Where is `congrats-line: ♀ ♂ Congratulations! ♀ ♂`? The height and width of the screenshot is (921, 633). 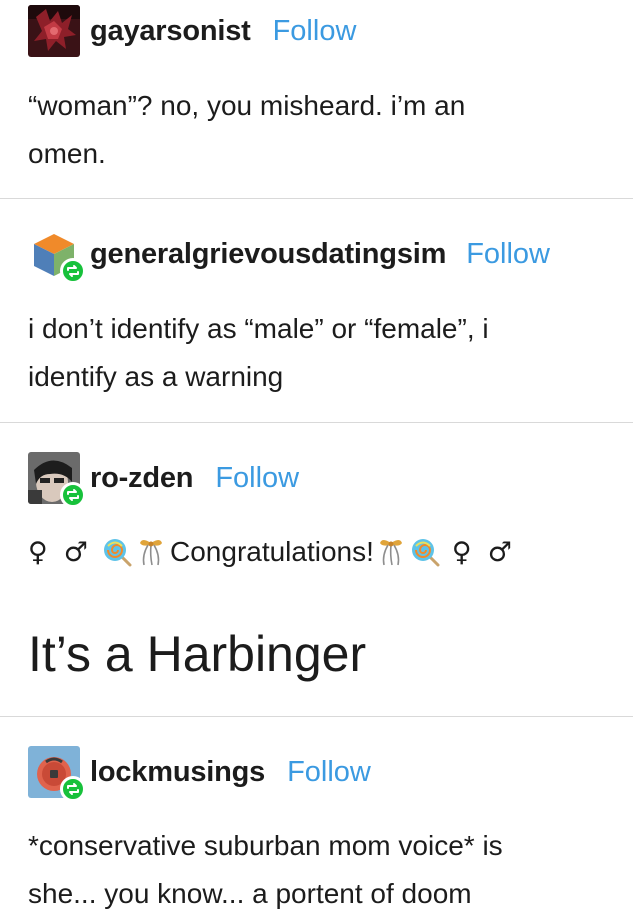
congrats-line: ♀ ♂ Congratulations! ♀ ♂ is located at coordinates (328, 552).